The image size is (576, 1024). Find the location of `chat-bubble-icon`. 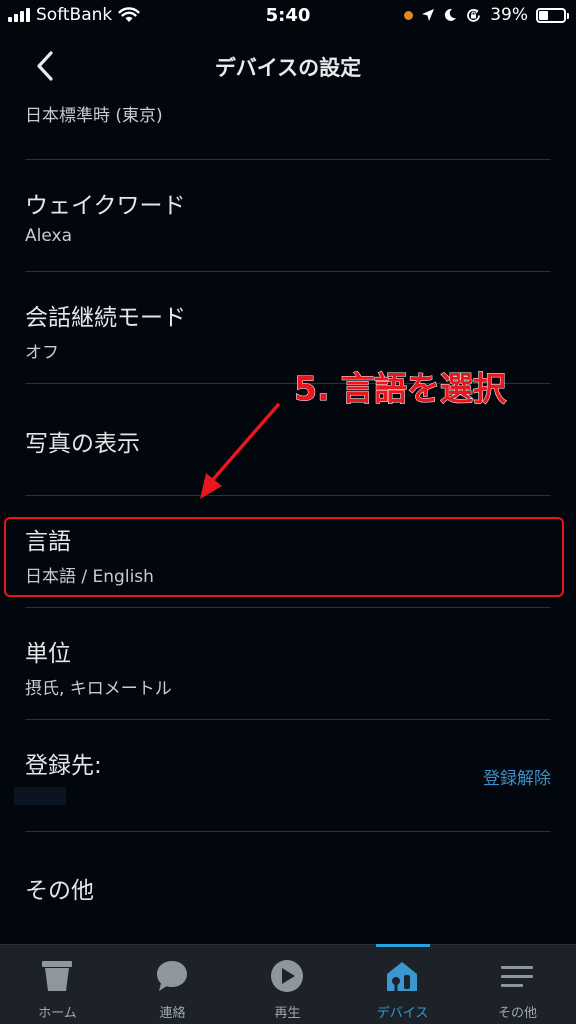

chat-bubble-icon is located at coordinates (172, 976).